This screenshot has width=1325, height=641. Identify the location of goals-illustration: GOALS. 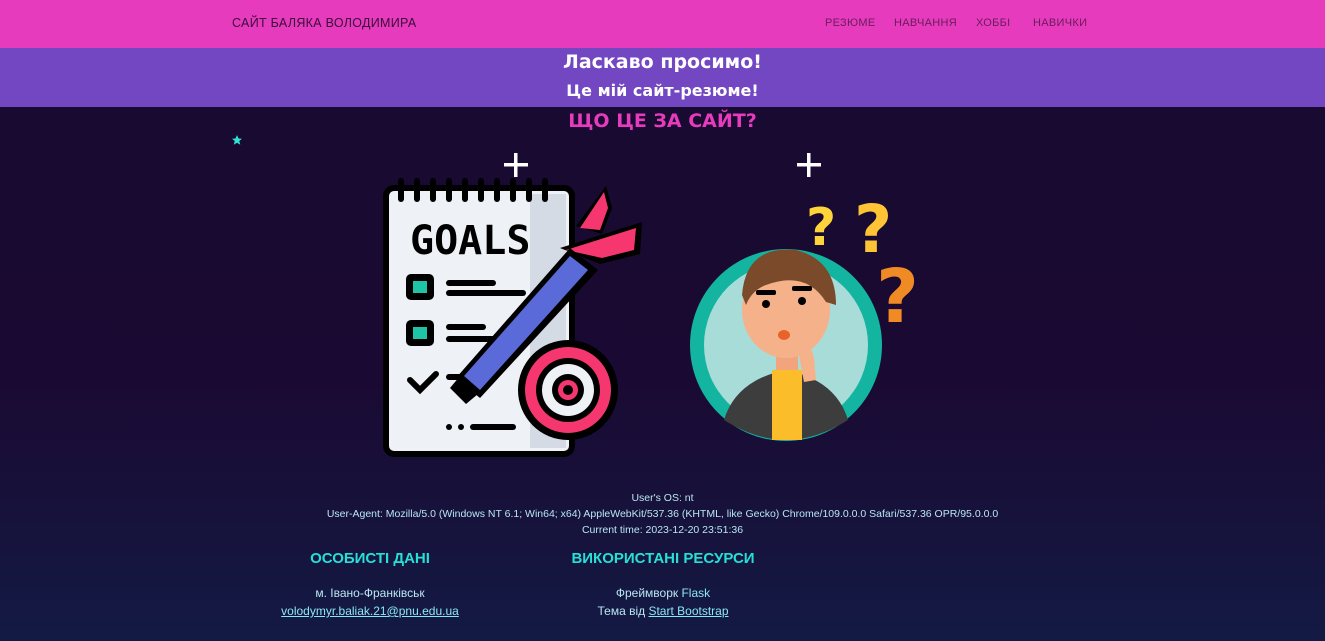
(512, 317).